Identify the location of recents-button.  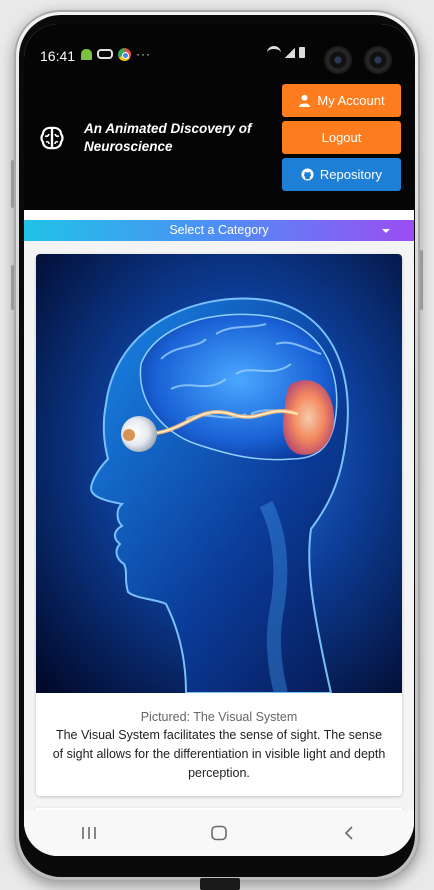
(89, 833).